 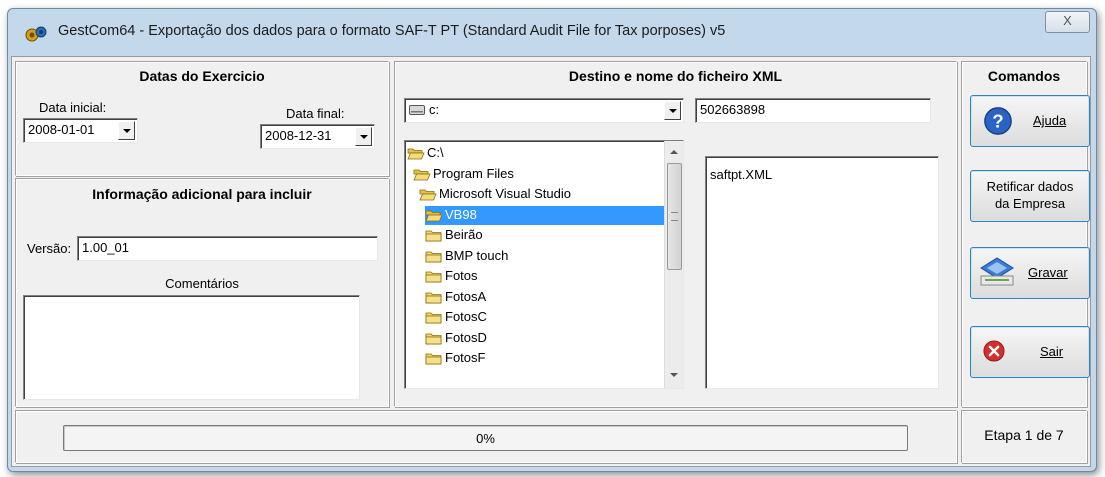 I want to click on folder-tree-item: VB98, so click(x=544, y=215).